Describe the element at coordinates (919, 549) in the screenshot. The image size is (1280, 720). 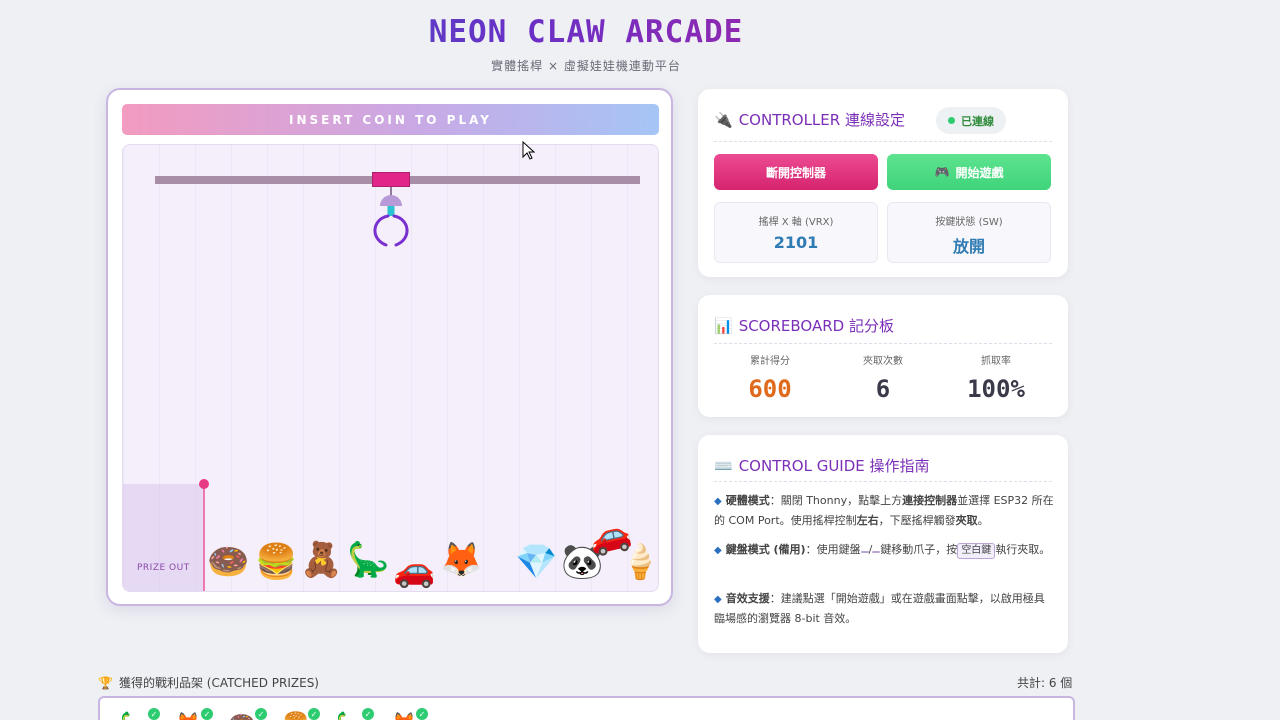
I see `guide-text: 鍵移動爪子，按` at that location.